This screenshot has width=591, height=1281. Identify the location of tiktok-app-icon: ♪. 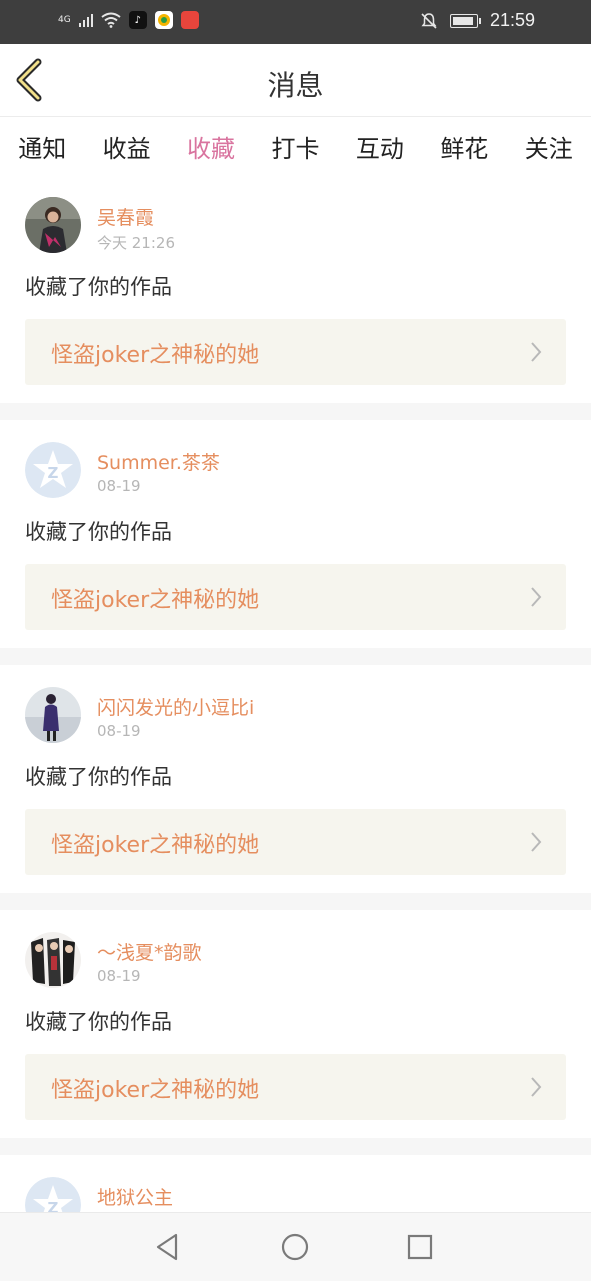
(137, 20).